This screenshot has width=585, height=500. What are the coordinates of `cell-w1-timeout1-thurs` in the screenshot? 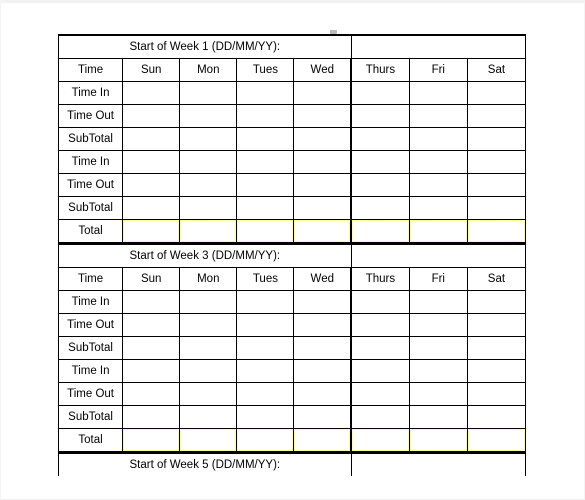 It's located at (380, 116).